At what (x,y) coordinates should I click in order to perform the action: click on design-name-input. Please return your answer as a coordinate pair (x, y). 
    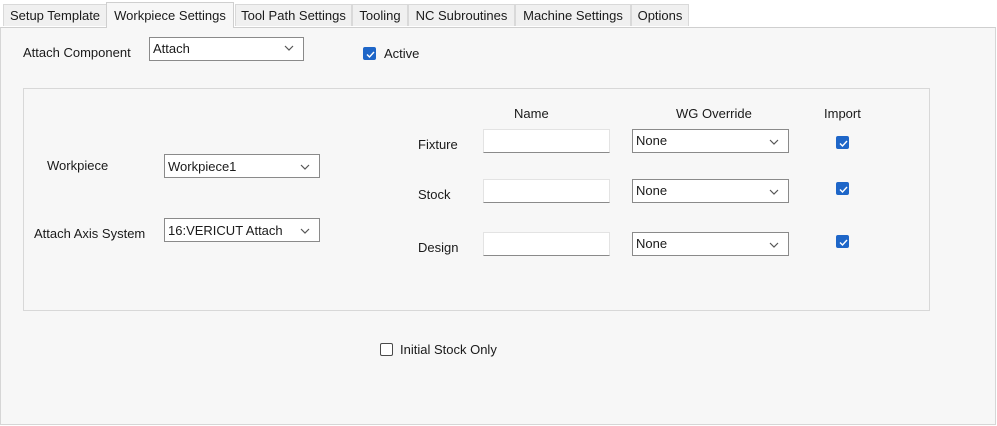
    Looking at the image, I should click on (546, 244).